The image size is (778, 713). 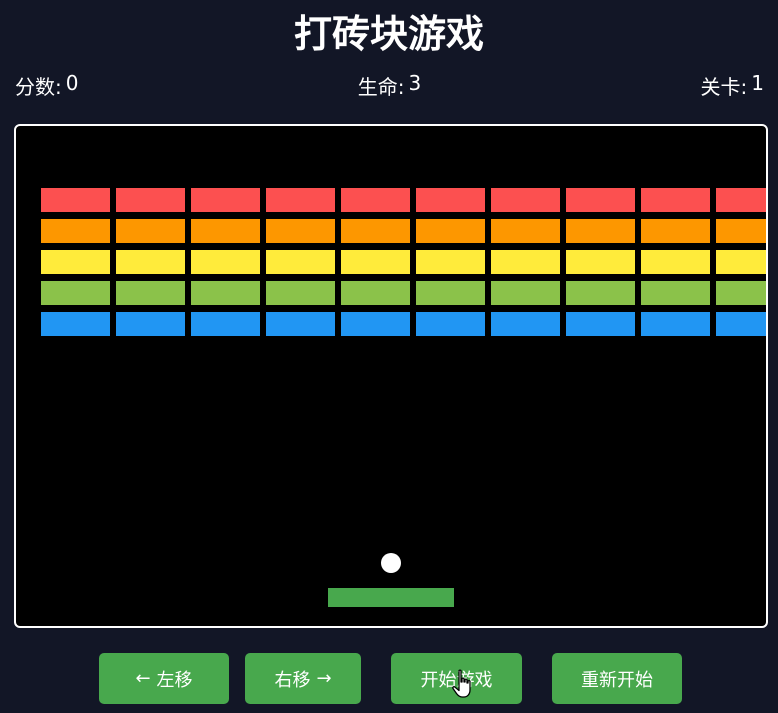 I want to click on restart-label: 重新开始, so click(x=617, y=680).